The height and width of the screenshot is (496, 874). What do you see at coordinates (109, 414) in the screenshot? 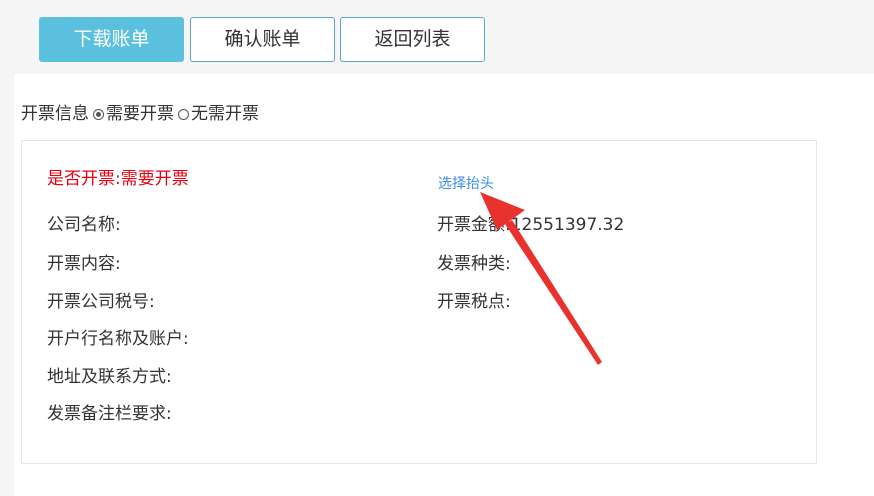
I see `invoice-remark-label: 发票备注栏要求:` at bounding box center [109, 414].